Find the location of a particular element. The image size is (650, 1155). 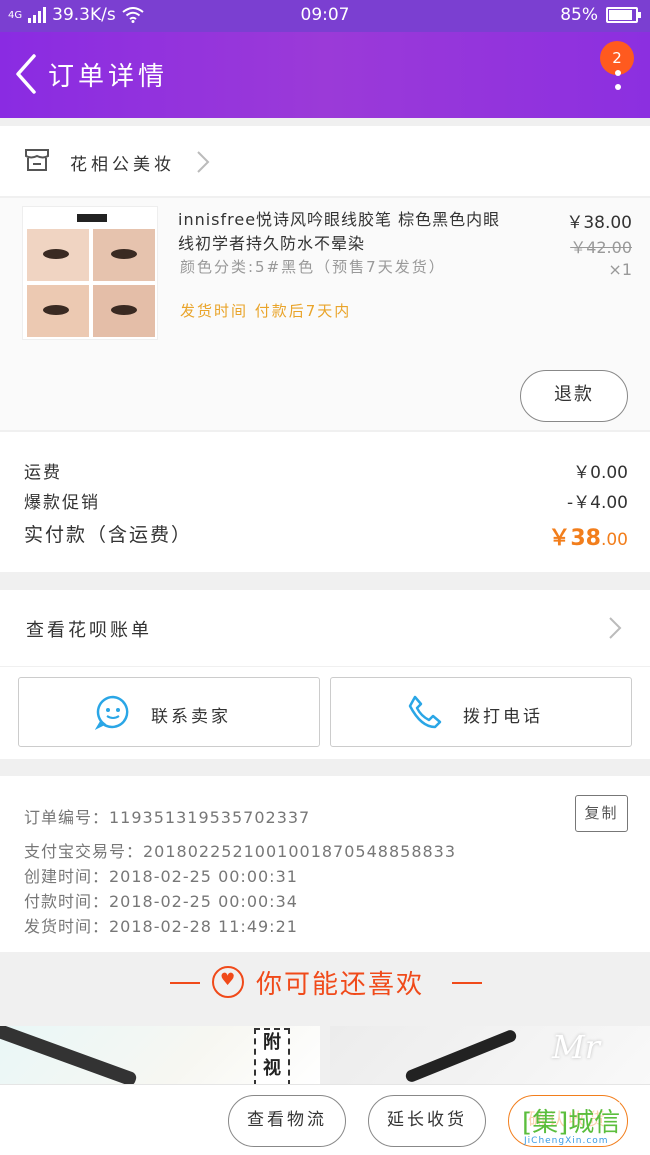

refund-button: 退款 is located at coordinates (574, 396).